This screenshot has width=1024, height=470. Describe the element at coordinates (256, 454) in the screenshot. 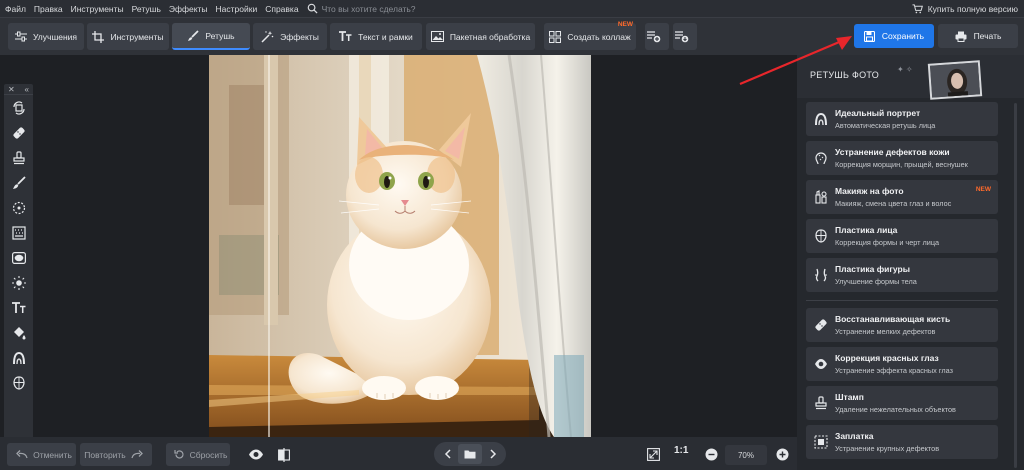

I see `preview-toggle` at that location.